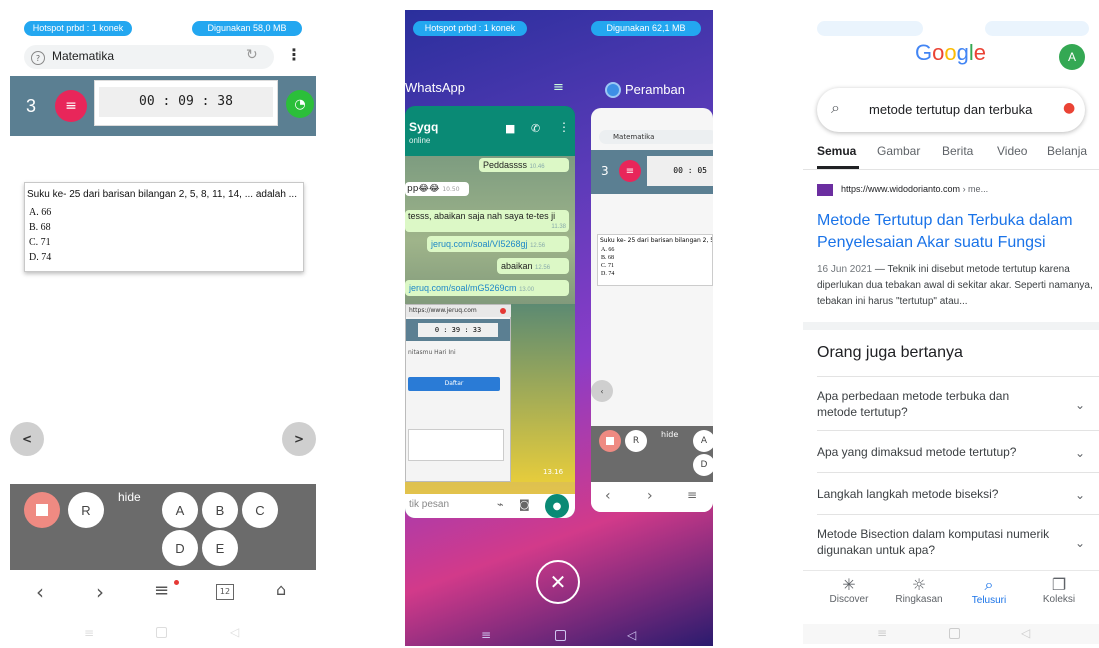 This screenshot has width=1099, height=648. I want to click on site-favicon-icon, so click(825, 190).